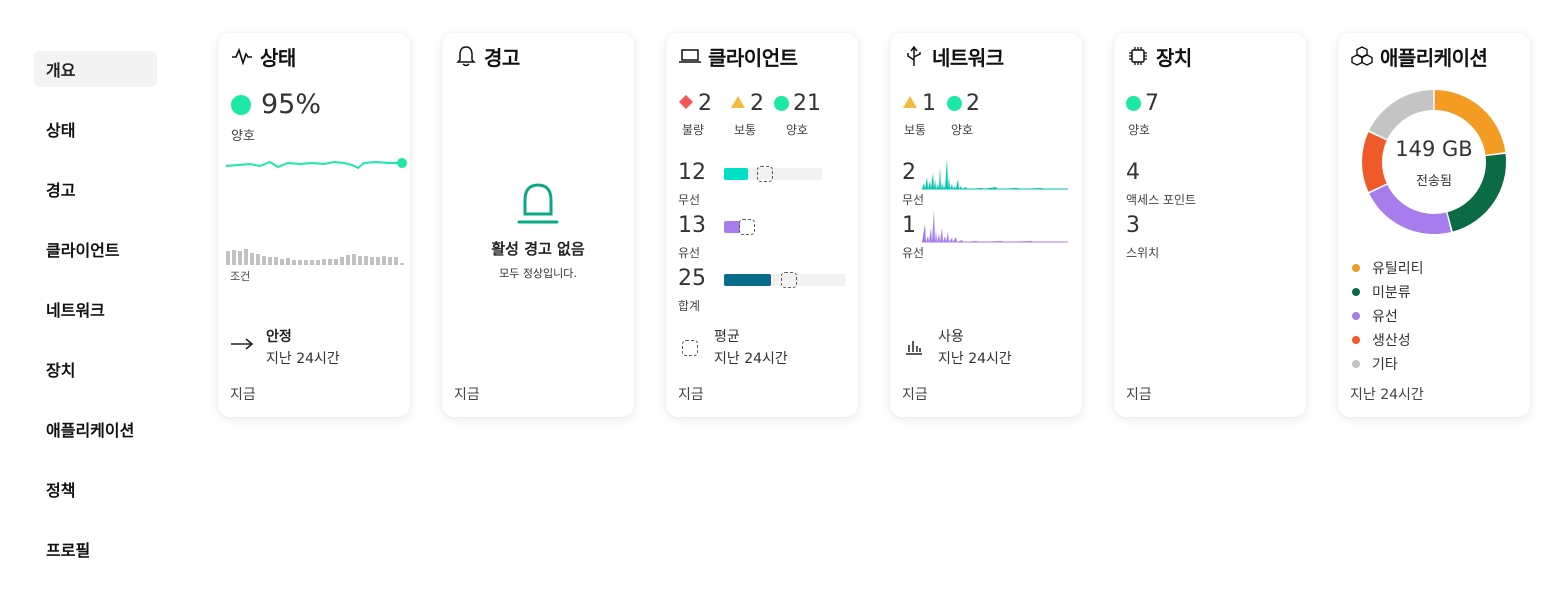 This screenshot has width=1548, height=591. Describe the element at coordinates (995, 174) in the screenshot. I see `wireless-usage-histogram` at that location.